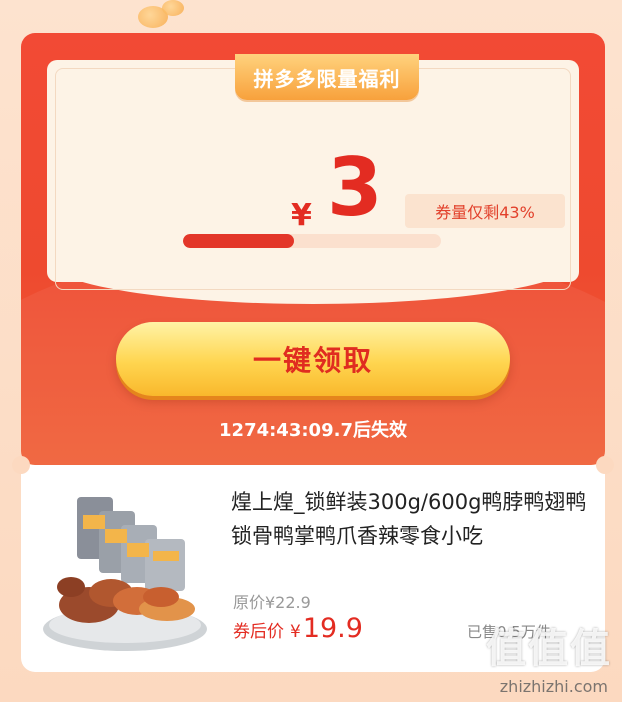 The height and width of the screenshot is (702, 622). I want to click on after-coupon-amount: 19.9, so click(332, 628).